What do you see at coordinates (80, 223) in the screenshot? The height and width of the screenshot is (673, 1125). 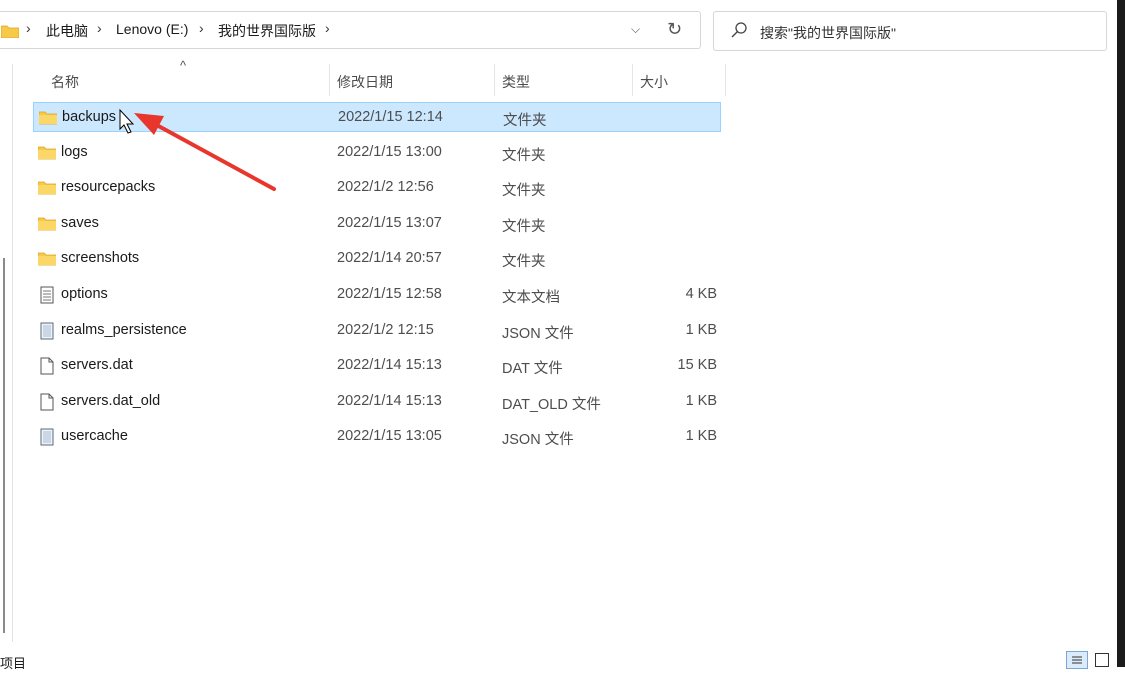 I see `file-name: saves` at bounding box center [80, 223].